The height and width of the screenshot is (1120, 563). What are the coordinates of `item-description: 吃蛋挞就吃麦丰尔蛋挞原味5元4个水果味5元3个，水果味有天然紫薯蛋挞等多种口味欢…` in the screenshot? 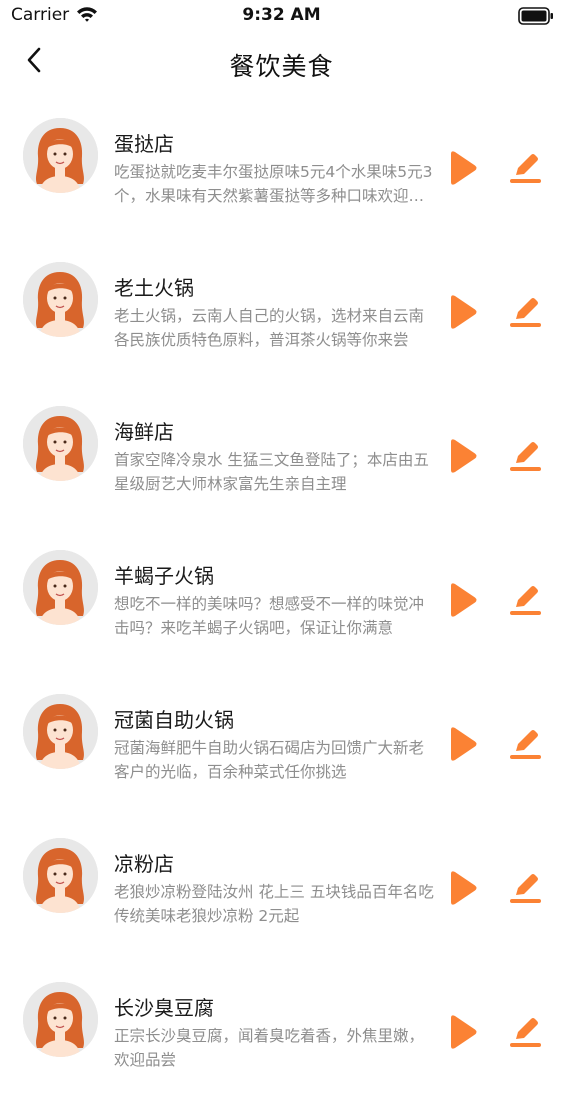 It's located at (273, 184).